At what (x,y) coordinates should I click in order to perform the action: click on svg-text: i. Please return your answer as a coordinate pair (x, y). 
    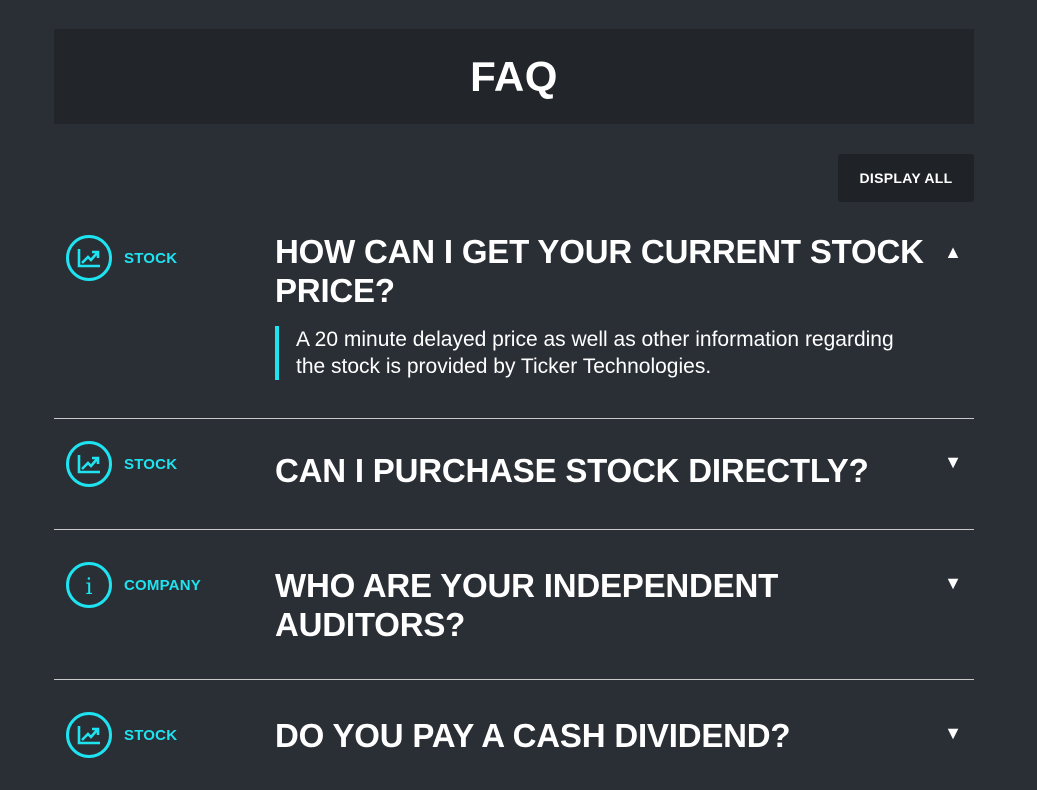
    Looking at the image, I should click on (88, 586).